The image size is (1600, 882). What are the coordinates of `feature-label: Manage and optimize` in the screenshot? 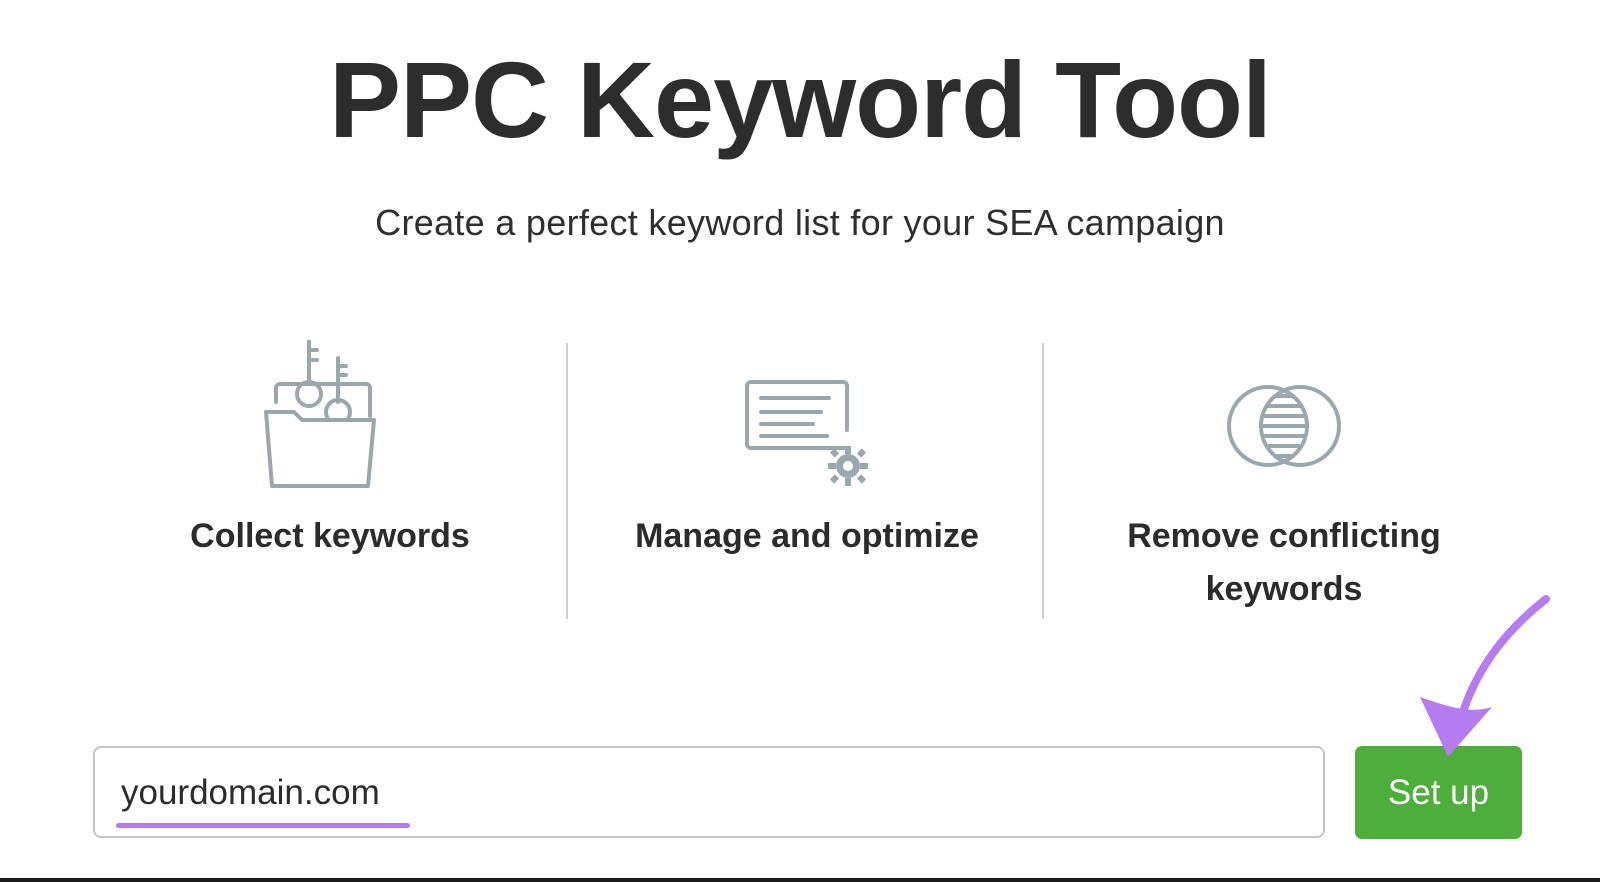 It's located at (807, 536).